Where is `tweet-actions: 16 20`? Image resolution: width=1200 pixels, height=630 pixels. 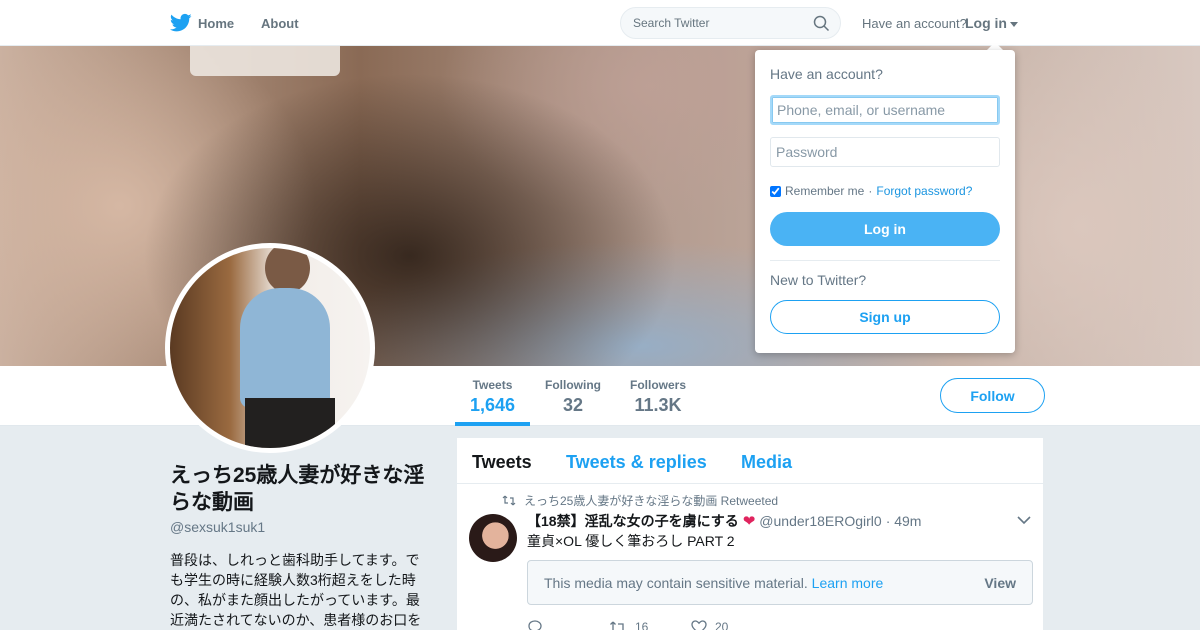
tweet-actions: 16 20 is located at coordinates (650, 625).